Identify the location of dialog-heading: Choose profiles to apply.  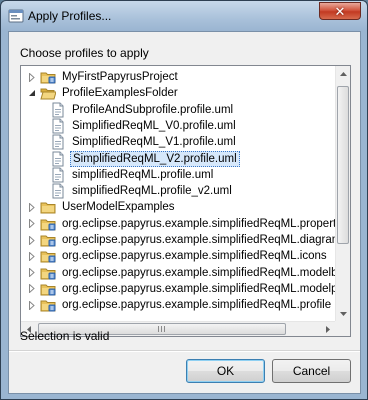
(84, 53).